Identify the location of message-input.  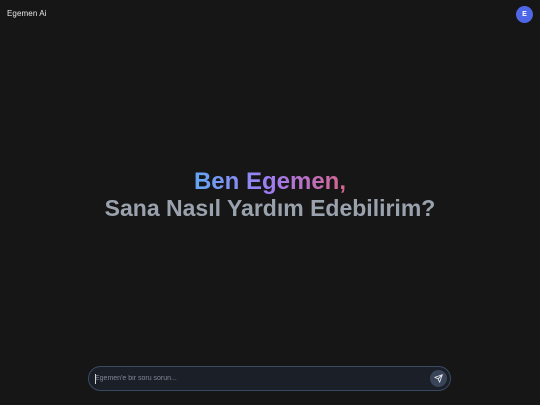
(259, 378).